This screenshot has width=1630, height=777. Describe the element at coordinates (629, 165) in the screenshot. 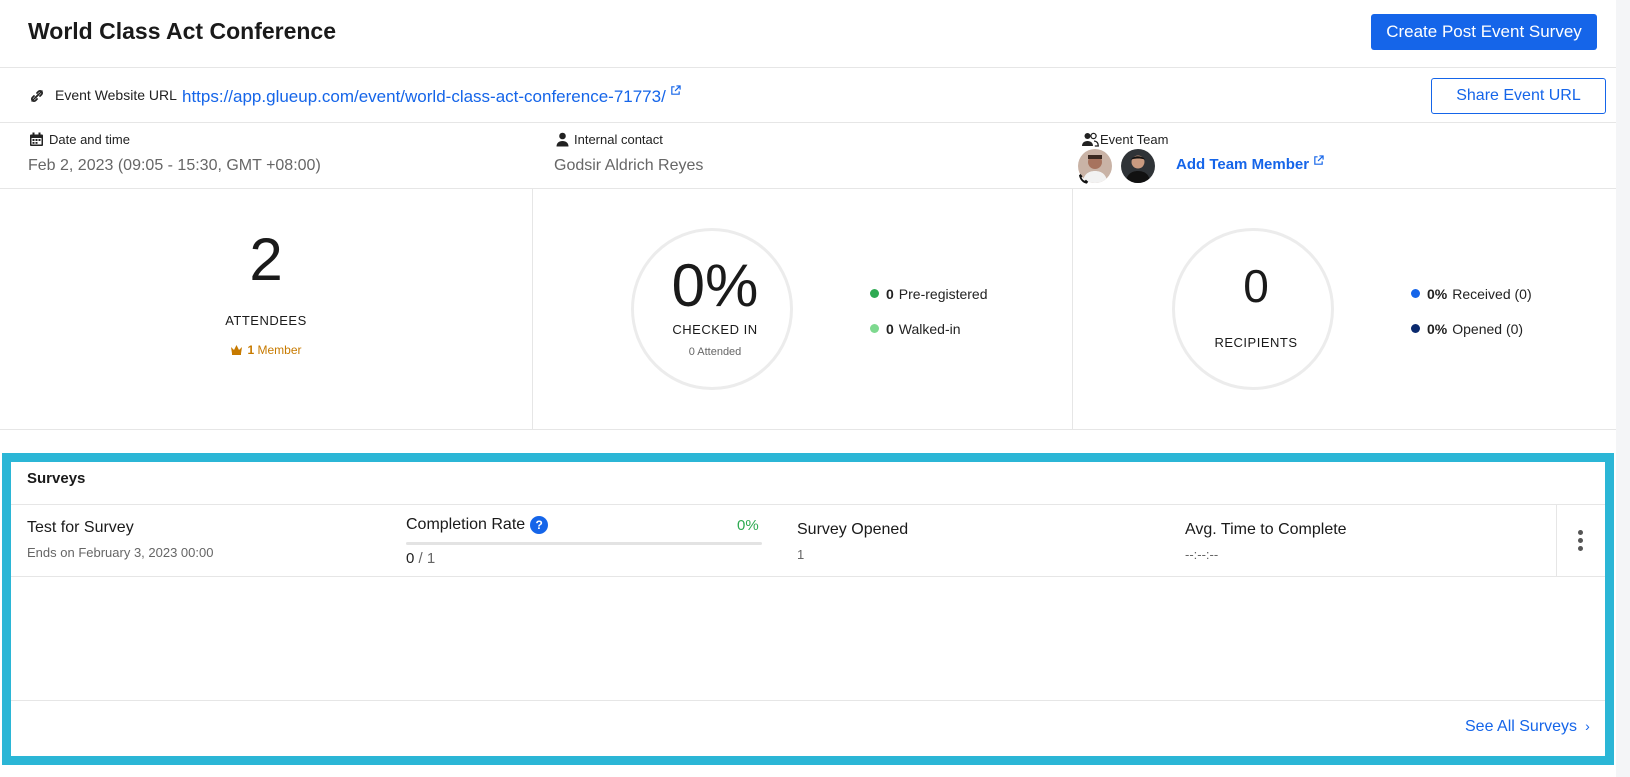

I see `internal-contact-value: Godsir Aldrich Reyes` at that location.